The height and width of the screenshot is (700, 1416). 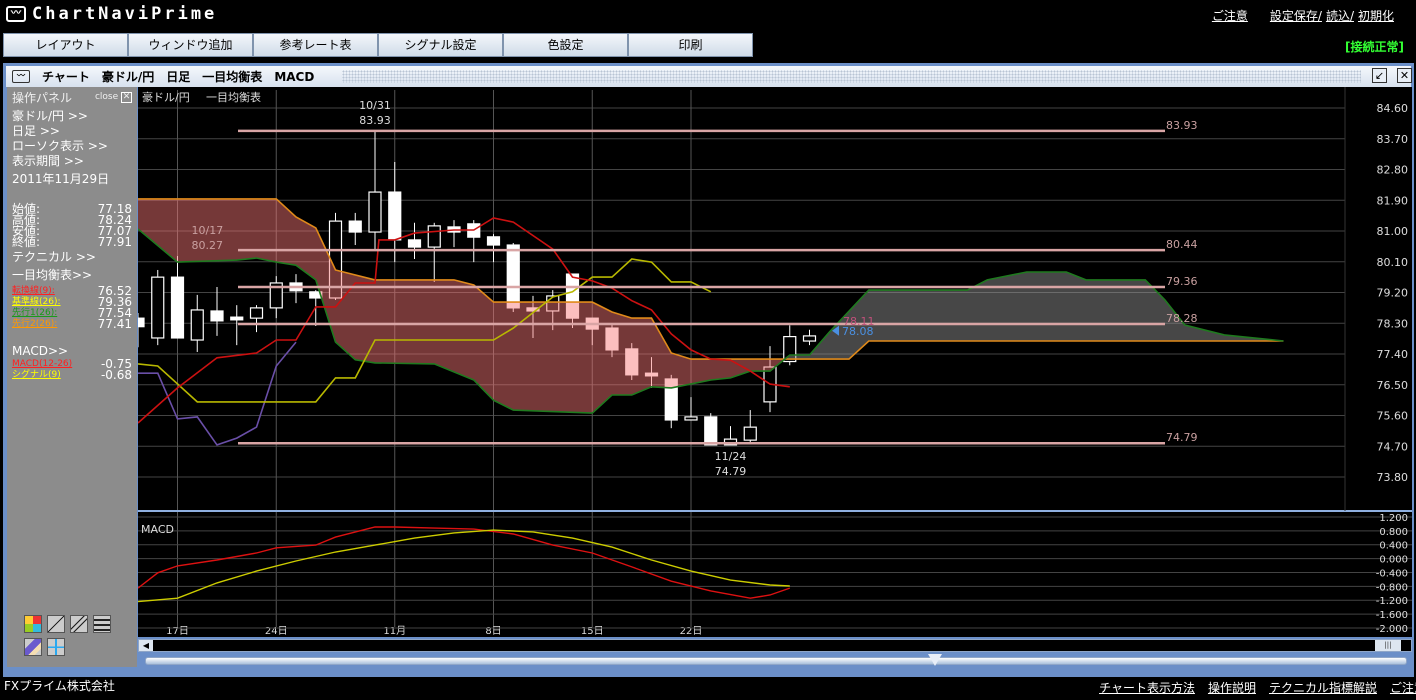 I want to click on main-menu: レイアウト ウィンドウ追加 参考レート表 シグナル設定 色設定 印刷, so click(x=378, y=45).